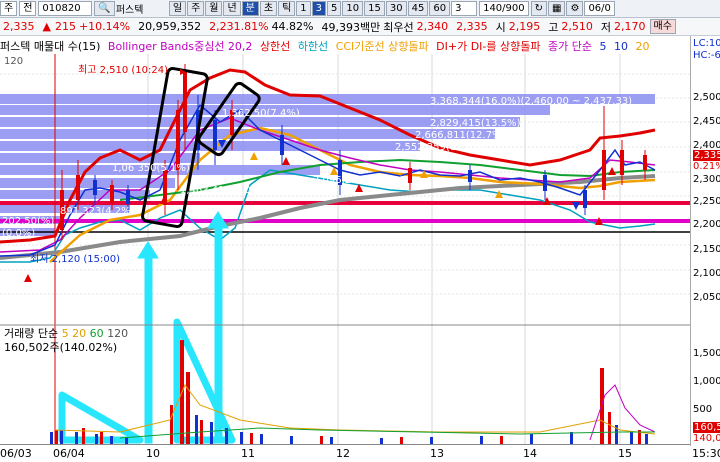 Image resolution: width=720 pixels, height=462 pixels. What do you see at coordinates (488, 46) in the screenshot?
I see `legend-item: DI+가 DI-를 상향돌파` at bounding box center [488, 46].